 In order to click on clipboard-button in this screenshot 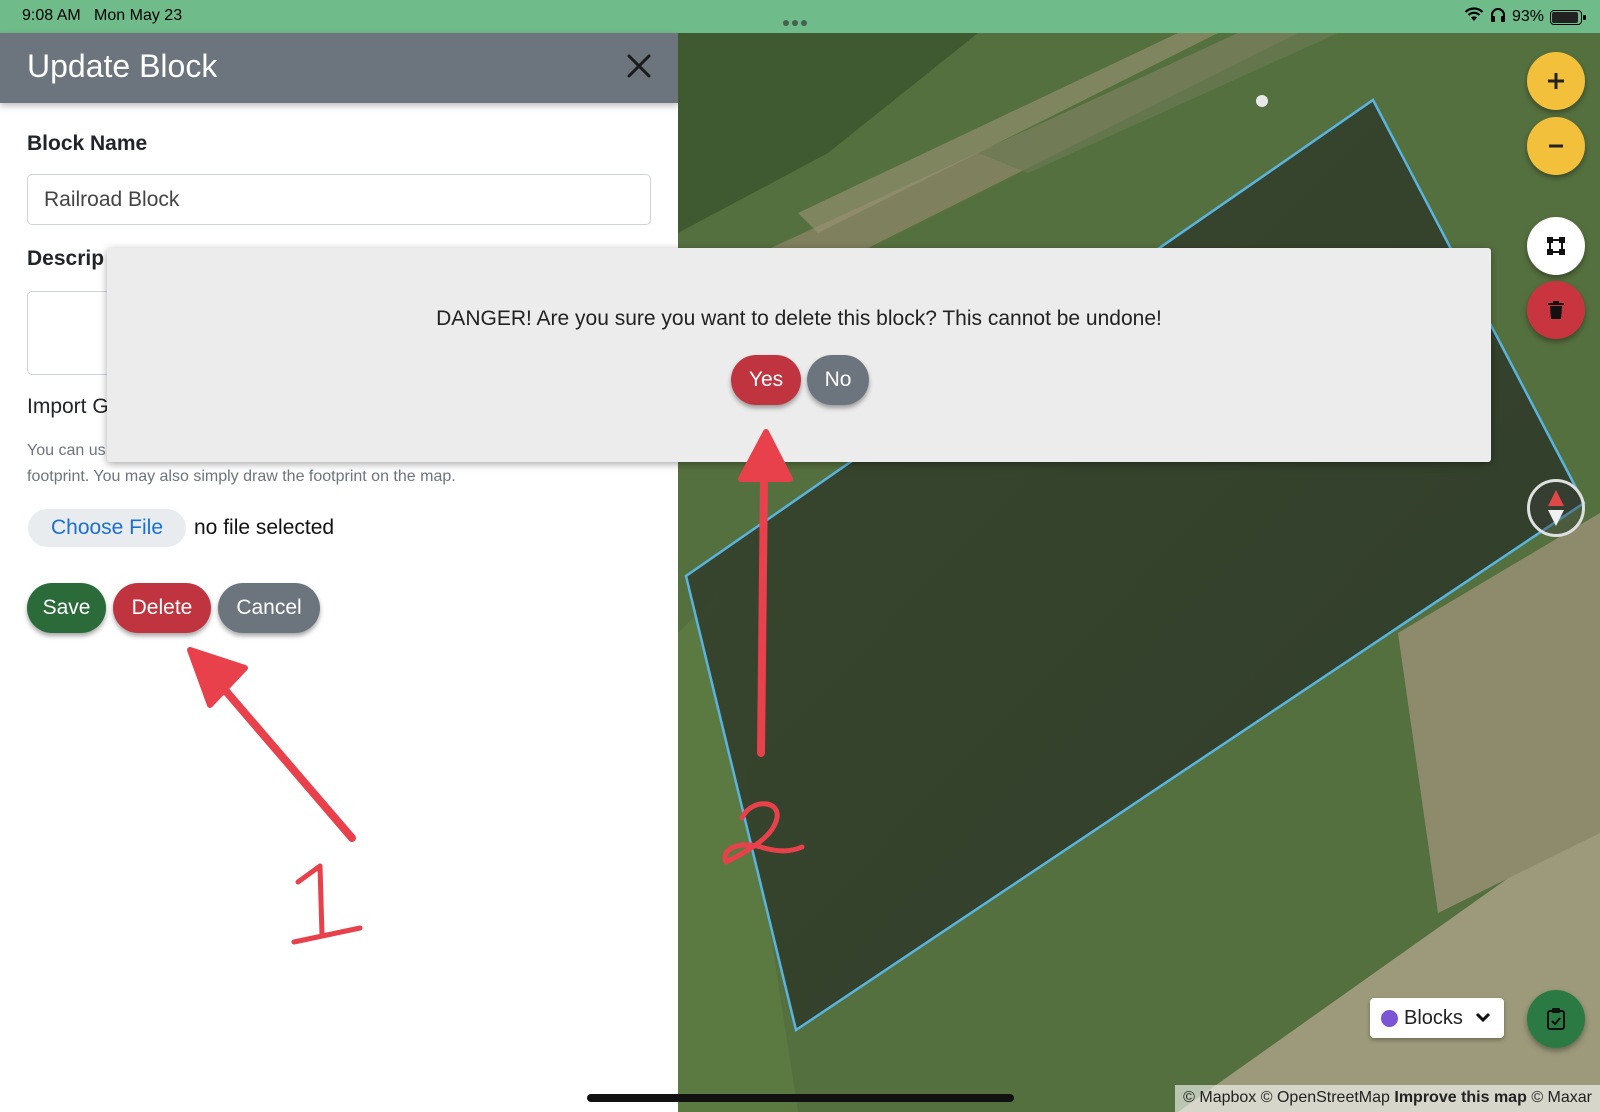, I will do `click(1556, 1019)`.